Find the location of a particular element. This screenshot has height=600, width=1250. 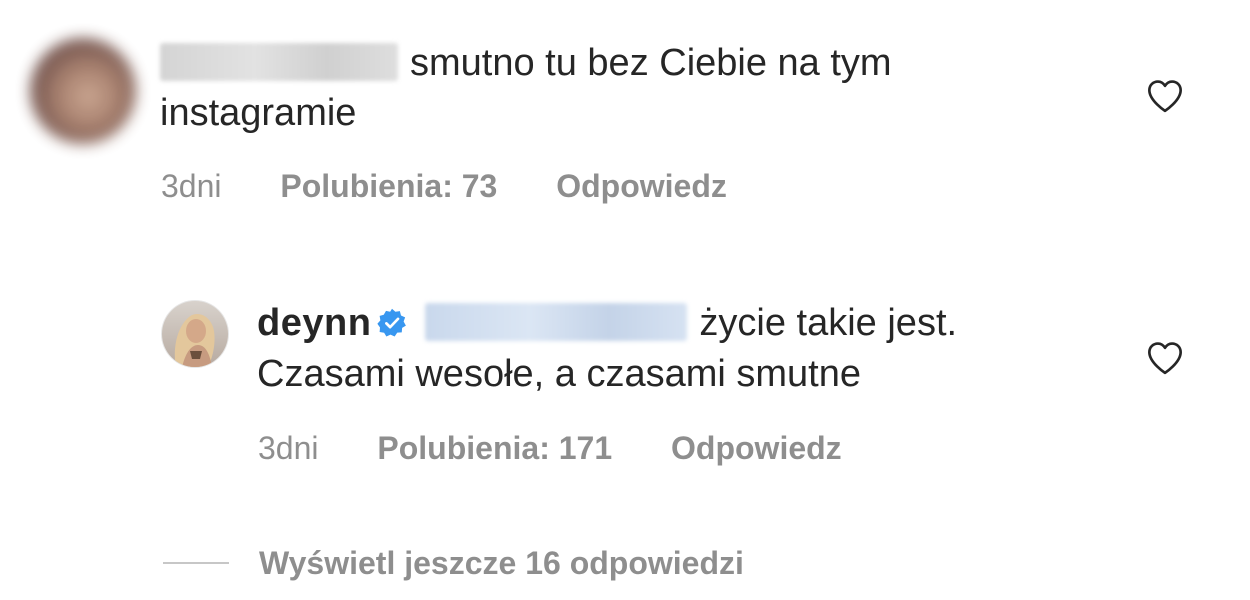

divider-line is located at coordinates (196, 563).